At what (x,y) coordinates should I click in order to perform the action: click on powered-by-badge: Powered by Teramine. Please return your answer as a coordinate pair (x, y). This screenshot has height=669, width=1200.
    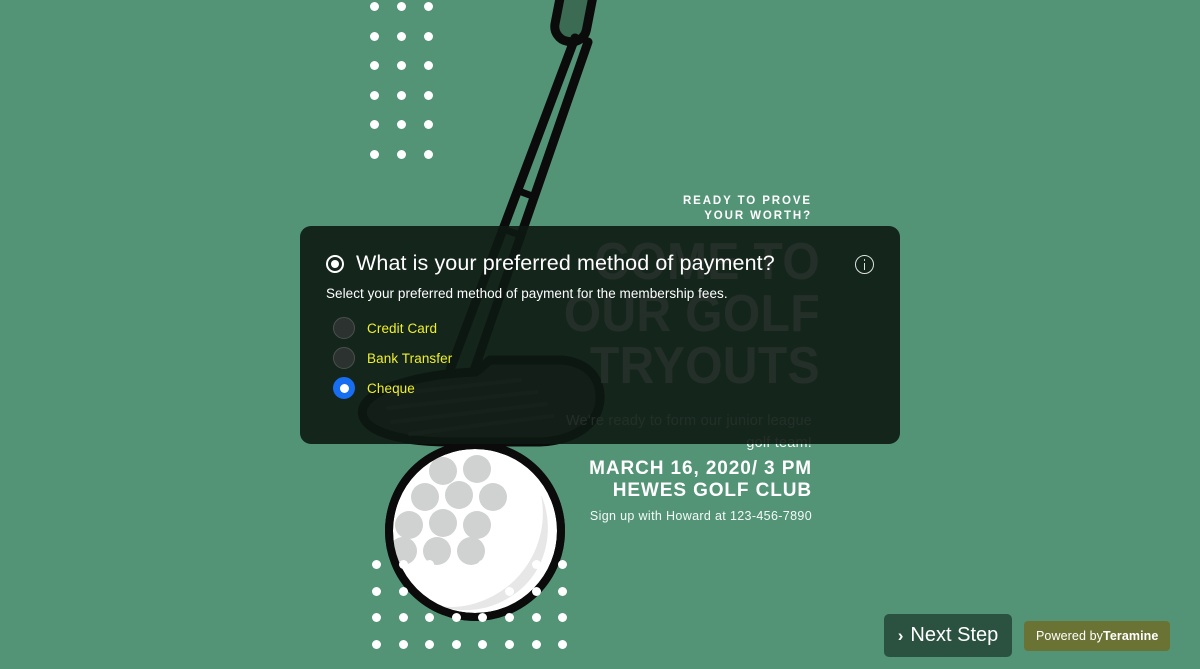
    Looking at the image, I should click on (1097, 636).